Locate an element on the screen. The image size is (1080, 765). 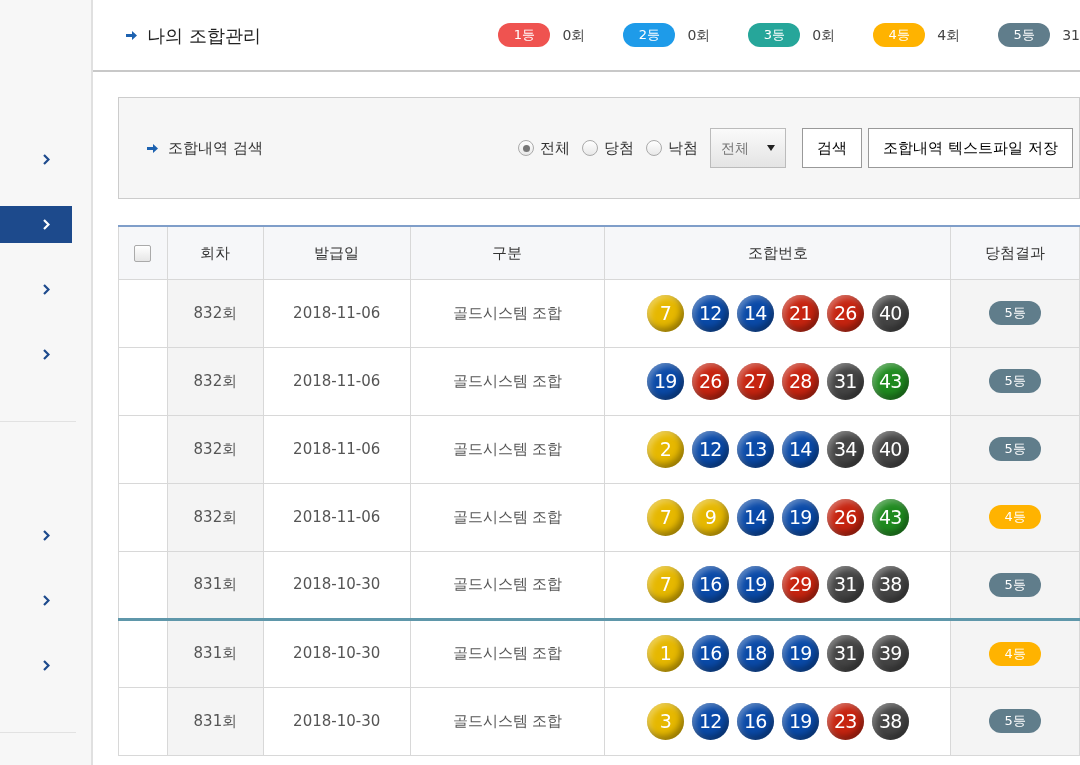
radio-label: 당첨 is located at coordinates (619, 148).